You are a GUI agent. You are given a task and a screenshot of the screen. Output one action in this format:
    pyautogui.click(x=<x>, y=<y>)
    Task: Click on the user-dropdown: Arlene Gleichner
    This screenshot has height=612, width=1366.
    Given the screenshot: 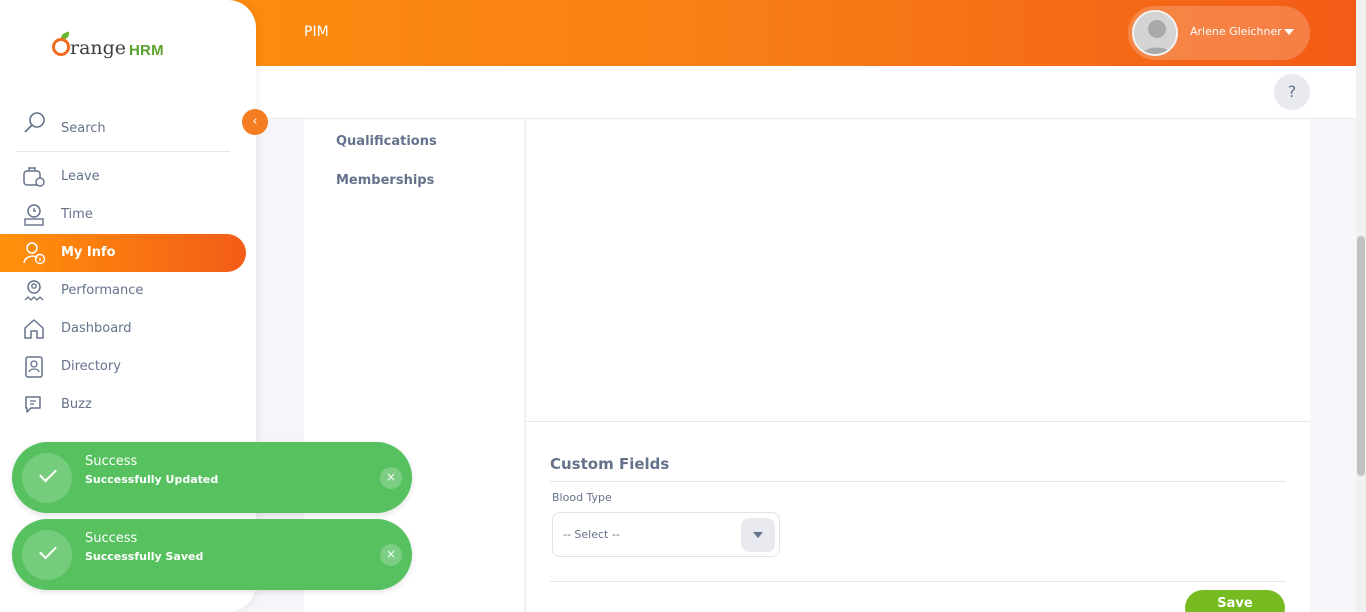 What is the action you would take?
    pyautogui.click(x=1219, y=33)
    